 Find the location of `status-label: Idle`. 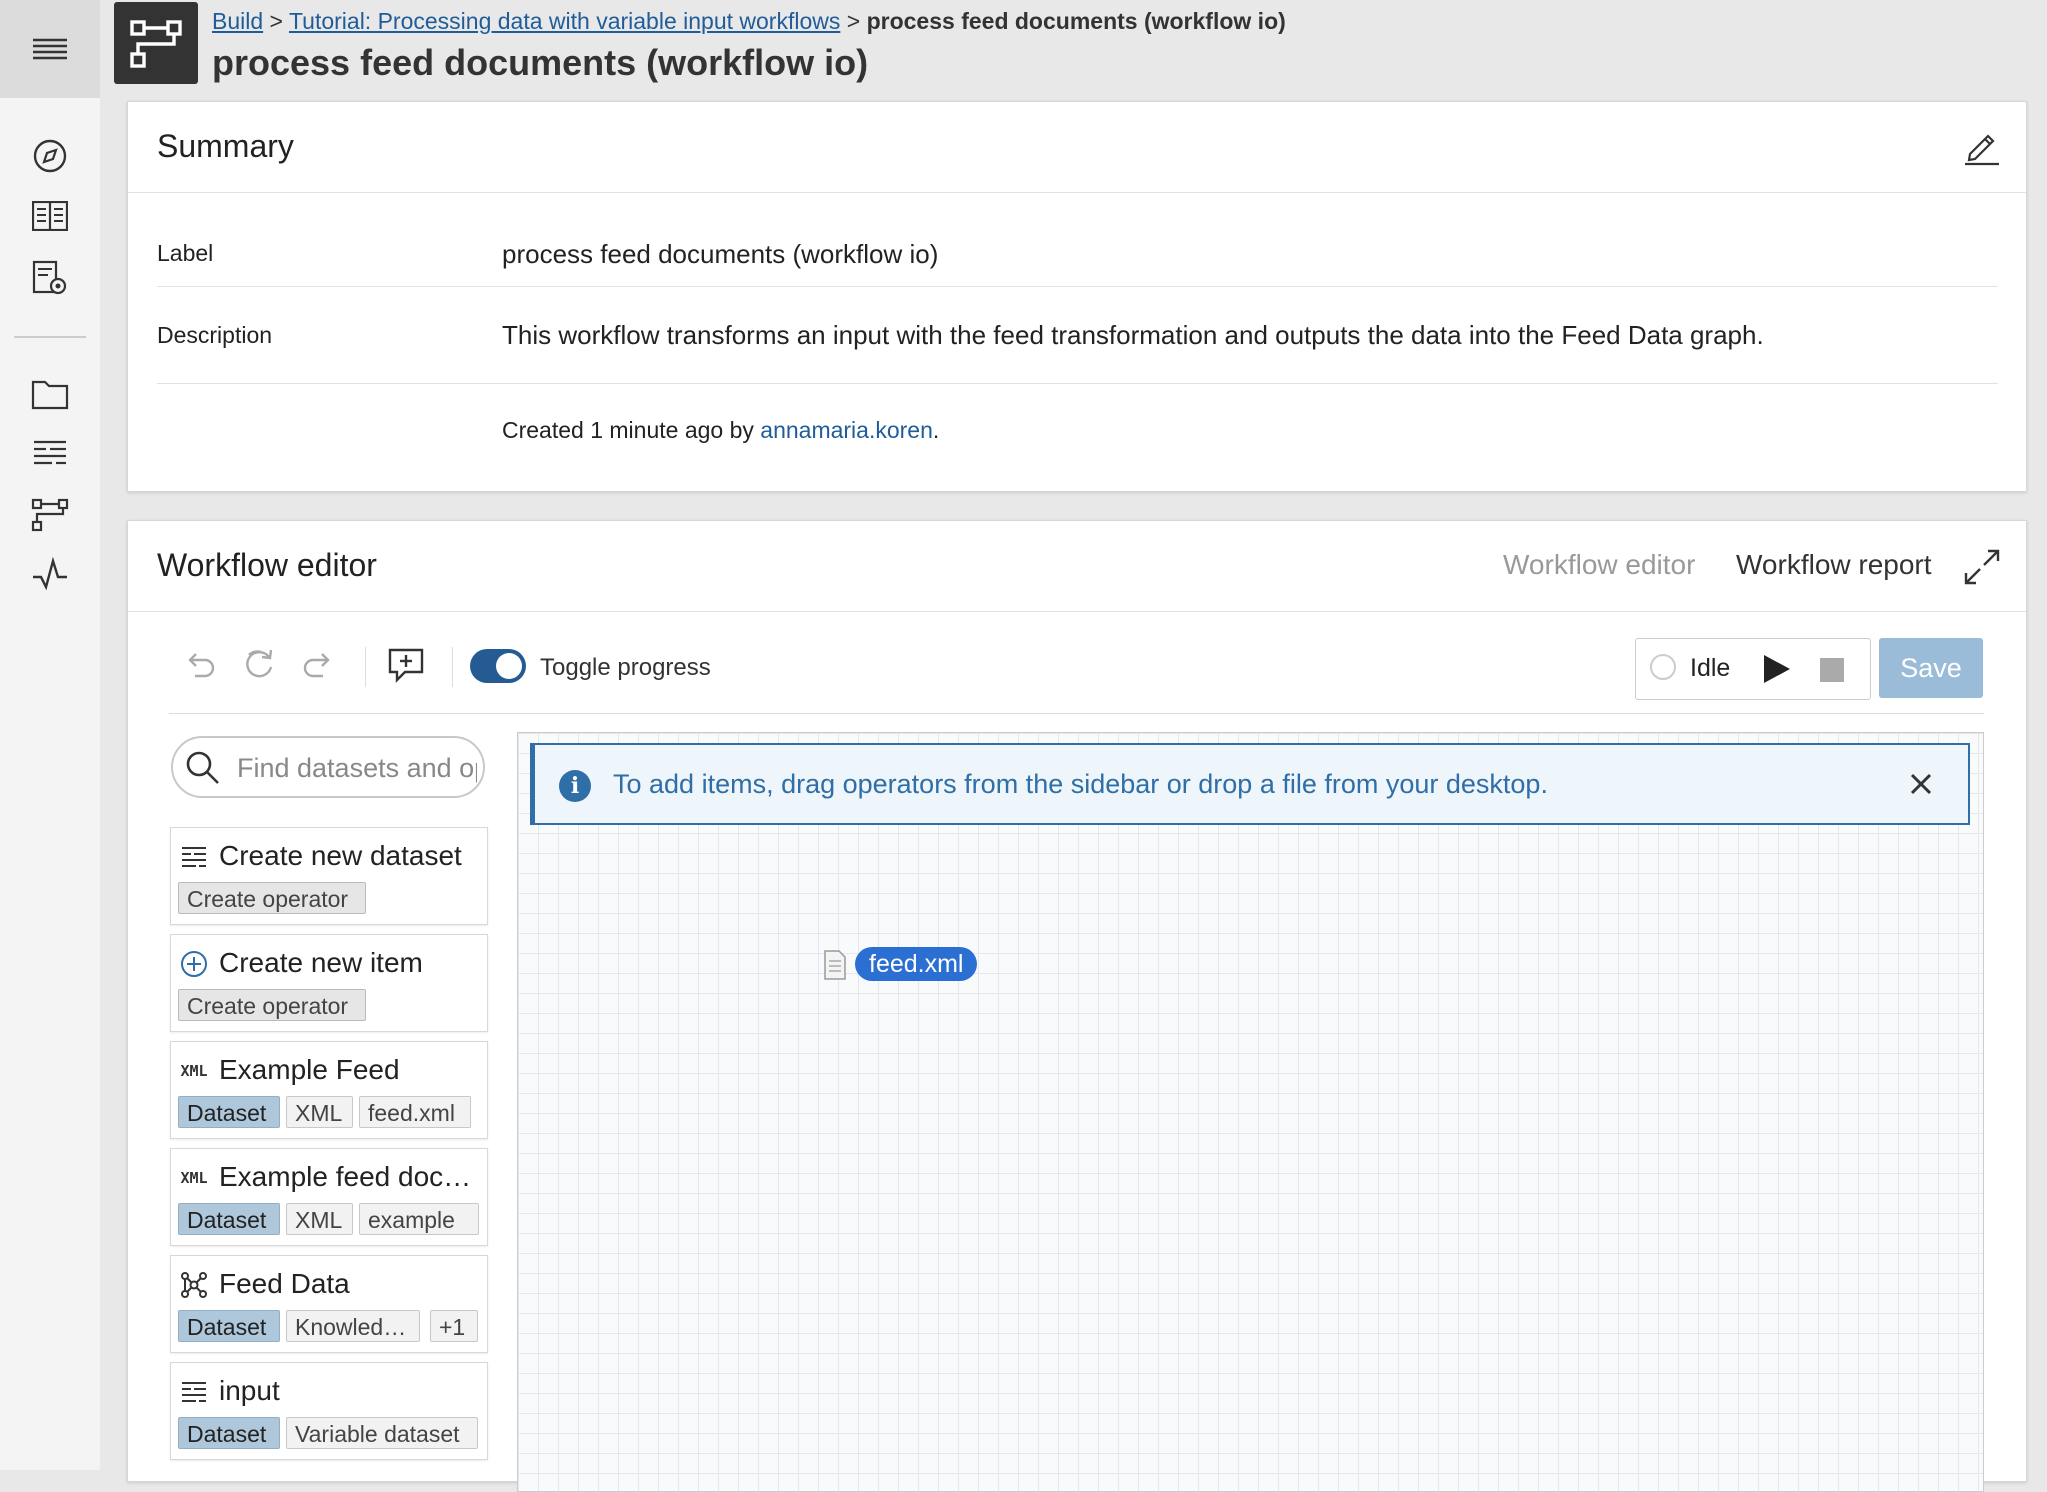

status-label: Idle is located at coordinates (1710, 668).